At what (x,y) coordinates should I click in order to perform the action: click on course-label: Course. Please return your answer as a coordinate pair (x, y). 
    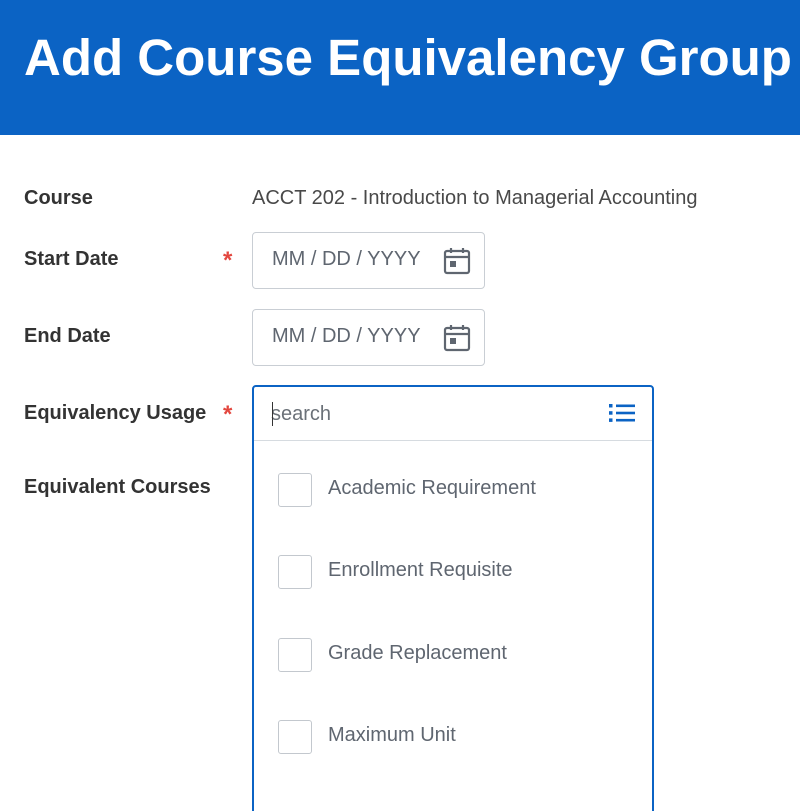
    Looking at the image, I should click on (58, 198).